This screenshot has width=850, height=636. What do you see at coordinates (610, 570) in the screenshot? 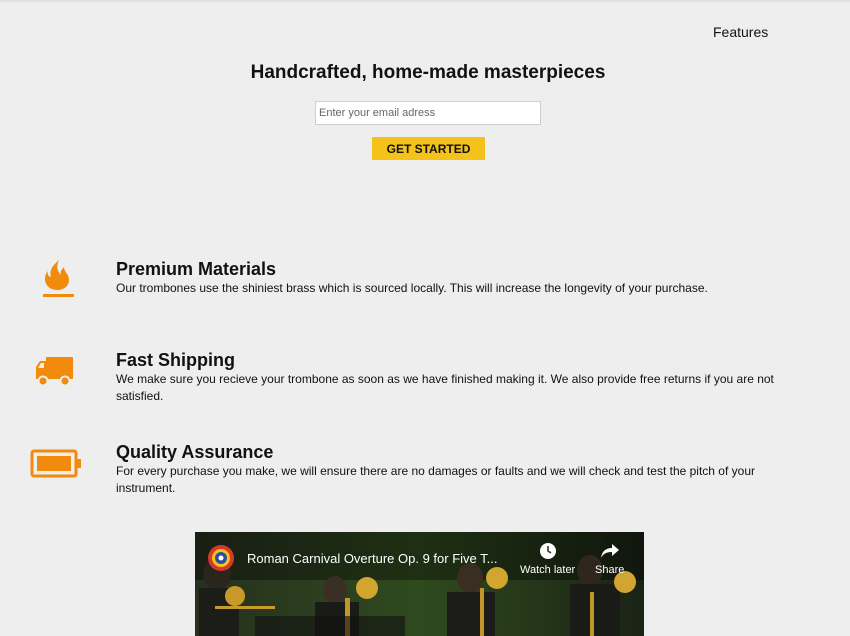
I see `share-label: Share` at bounding box center [610, 570].